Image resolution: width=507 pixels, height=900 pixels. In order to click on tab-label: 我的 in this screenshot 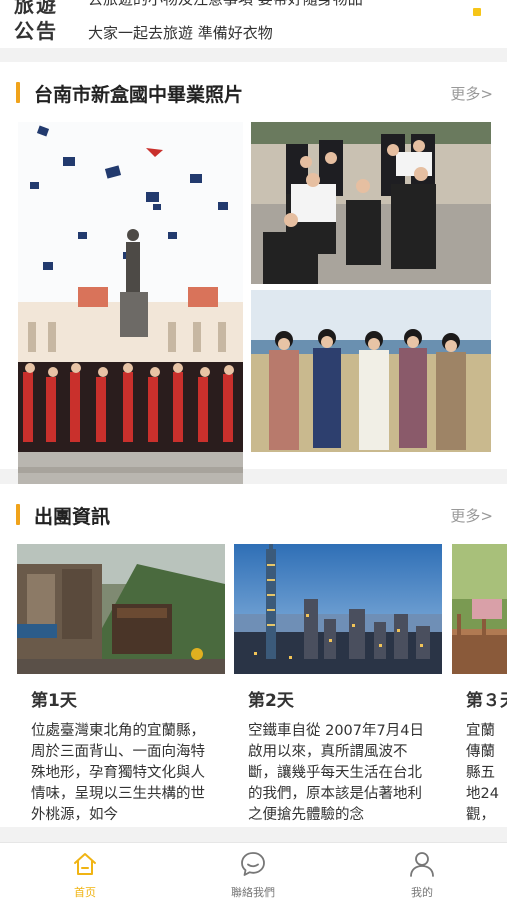, I will do `click(422, 892)`.